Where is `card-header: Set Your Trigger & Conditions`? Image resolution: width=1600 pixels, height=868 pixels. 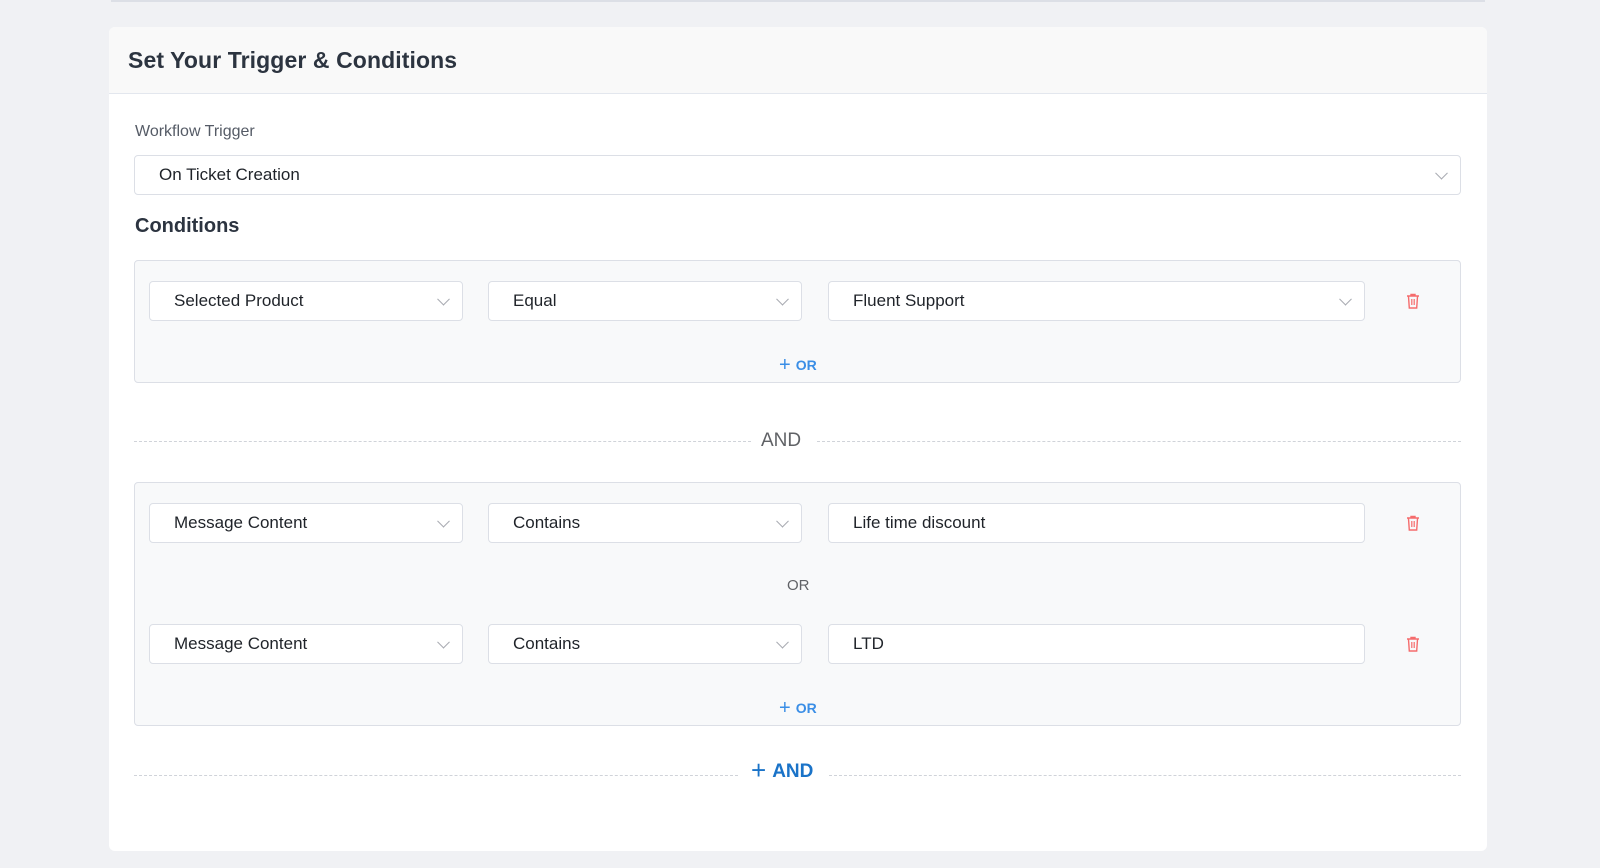 card-header: Set Your Trigger & Conditions is located at coordinates (798, 60).